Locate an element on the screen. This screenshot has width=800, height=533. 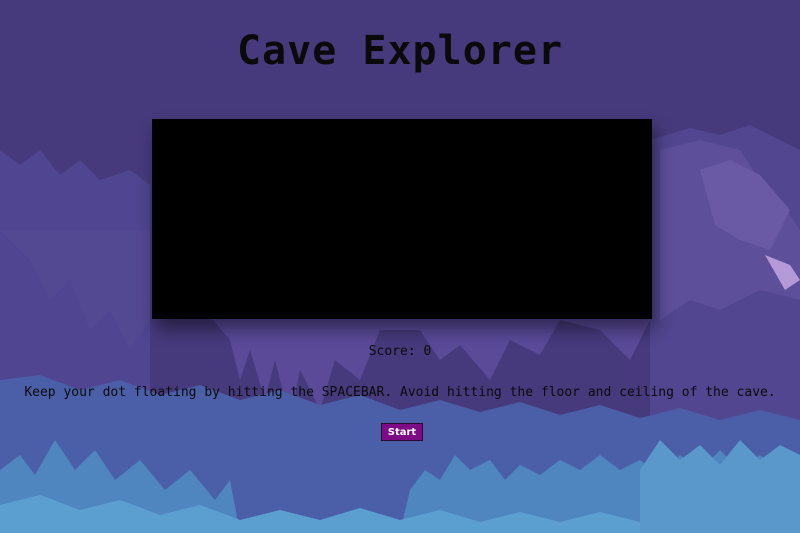
page-title: Cave Explorer is located at coordinates (400, 51).